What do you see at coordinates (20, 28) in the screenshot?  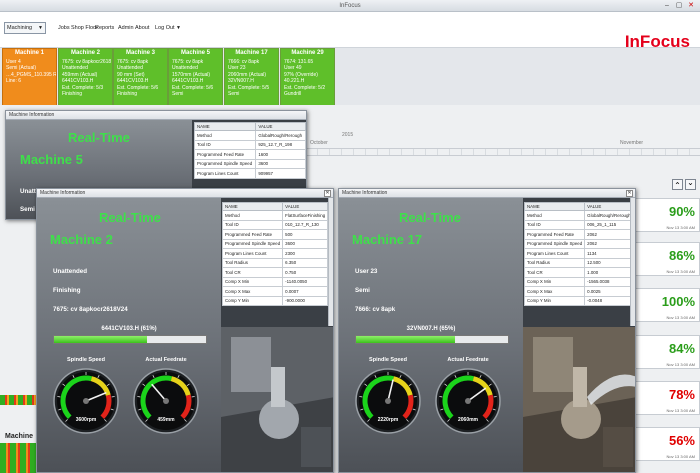 I see `department-select-value: Machining` at bounding box center [20, 28].